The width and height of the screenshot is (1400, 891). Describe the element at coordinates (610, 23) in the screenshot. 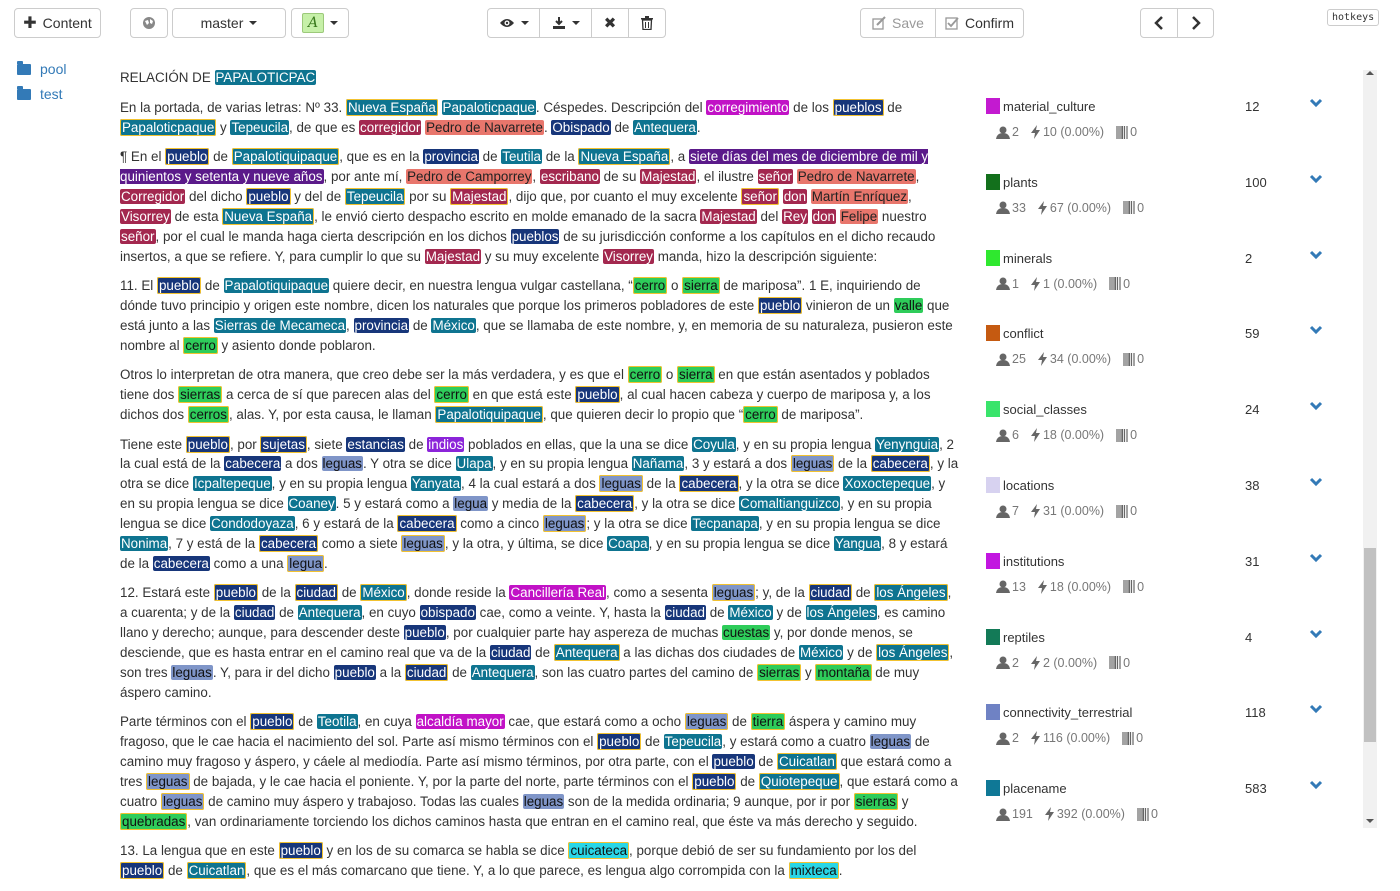

I see `close-button: ✖` at that location.